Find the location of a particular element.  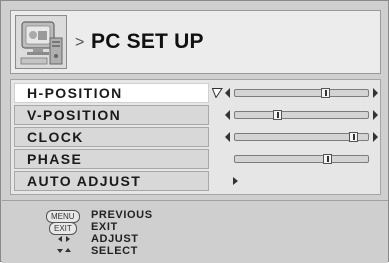

hint-label: ADJUST is located at coordinates (115, 239).